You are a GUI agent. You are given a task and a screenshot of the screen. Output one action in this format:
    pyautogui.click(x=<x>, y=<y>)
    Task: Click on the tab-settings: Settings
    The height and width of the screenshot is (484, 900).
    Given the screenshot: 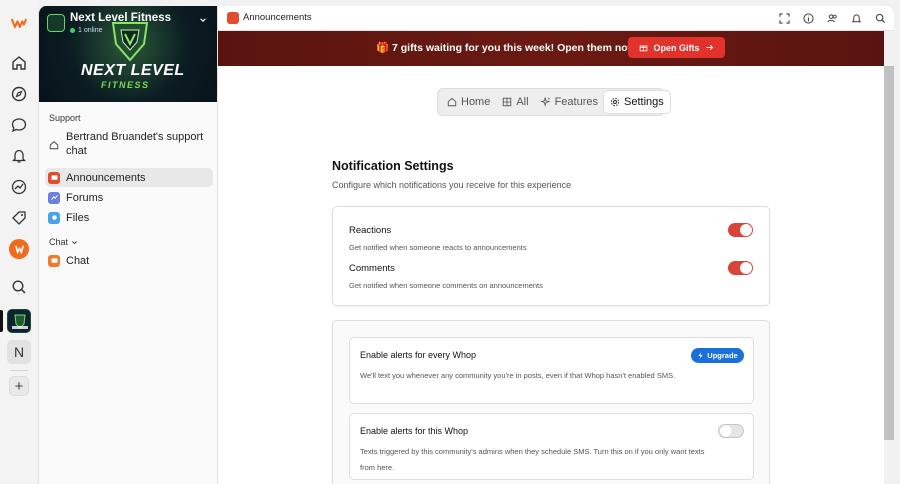 What is the action you would take?
    pyautogui.click(x=637, y=102)
    